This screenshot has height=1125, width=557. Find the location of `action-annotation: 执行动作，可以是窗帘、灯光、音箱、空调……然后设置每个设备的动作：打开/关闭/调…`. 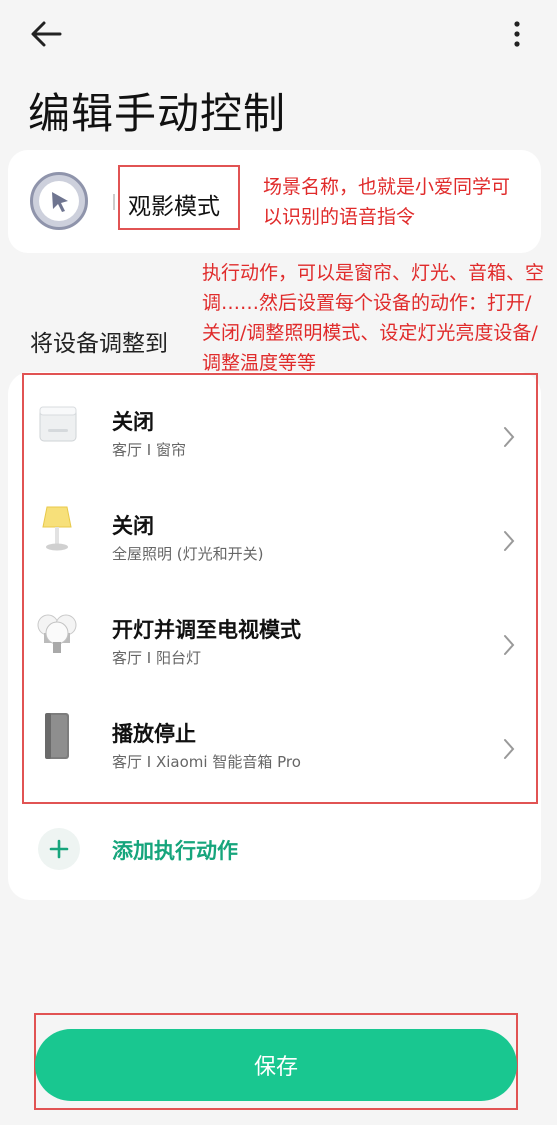

action-annotation: 执行动作，可以是窗帘、灯光、音箱、空调……然后设置每个设备的动作：打开/关闭/调… is located at coordinates (373, 318).